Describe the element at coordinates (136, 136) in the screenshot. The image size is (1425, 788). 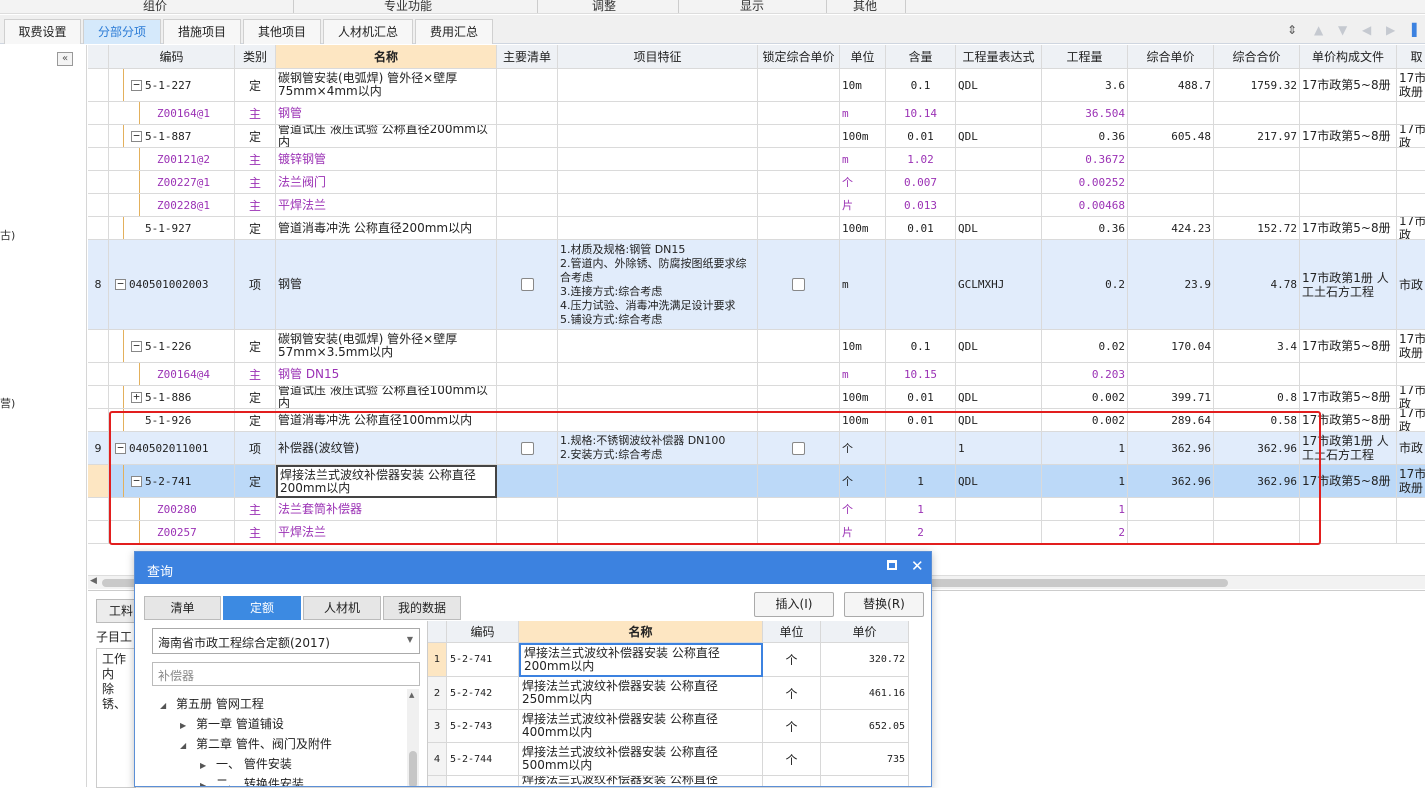
I see `collapse-icon: −` at that location.